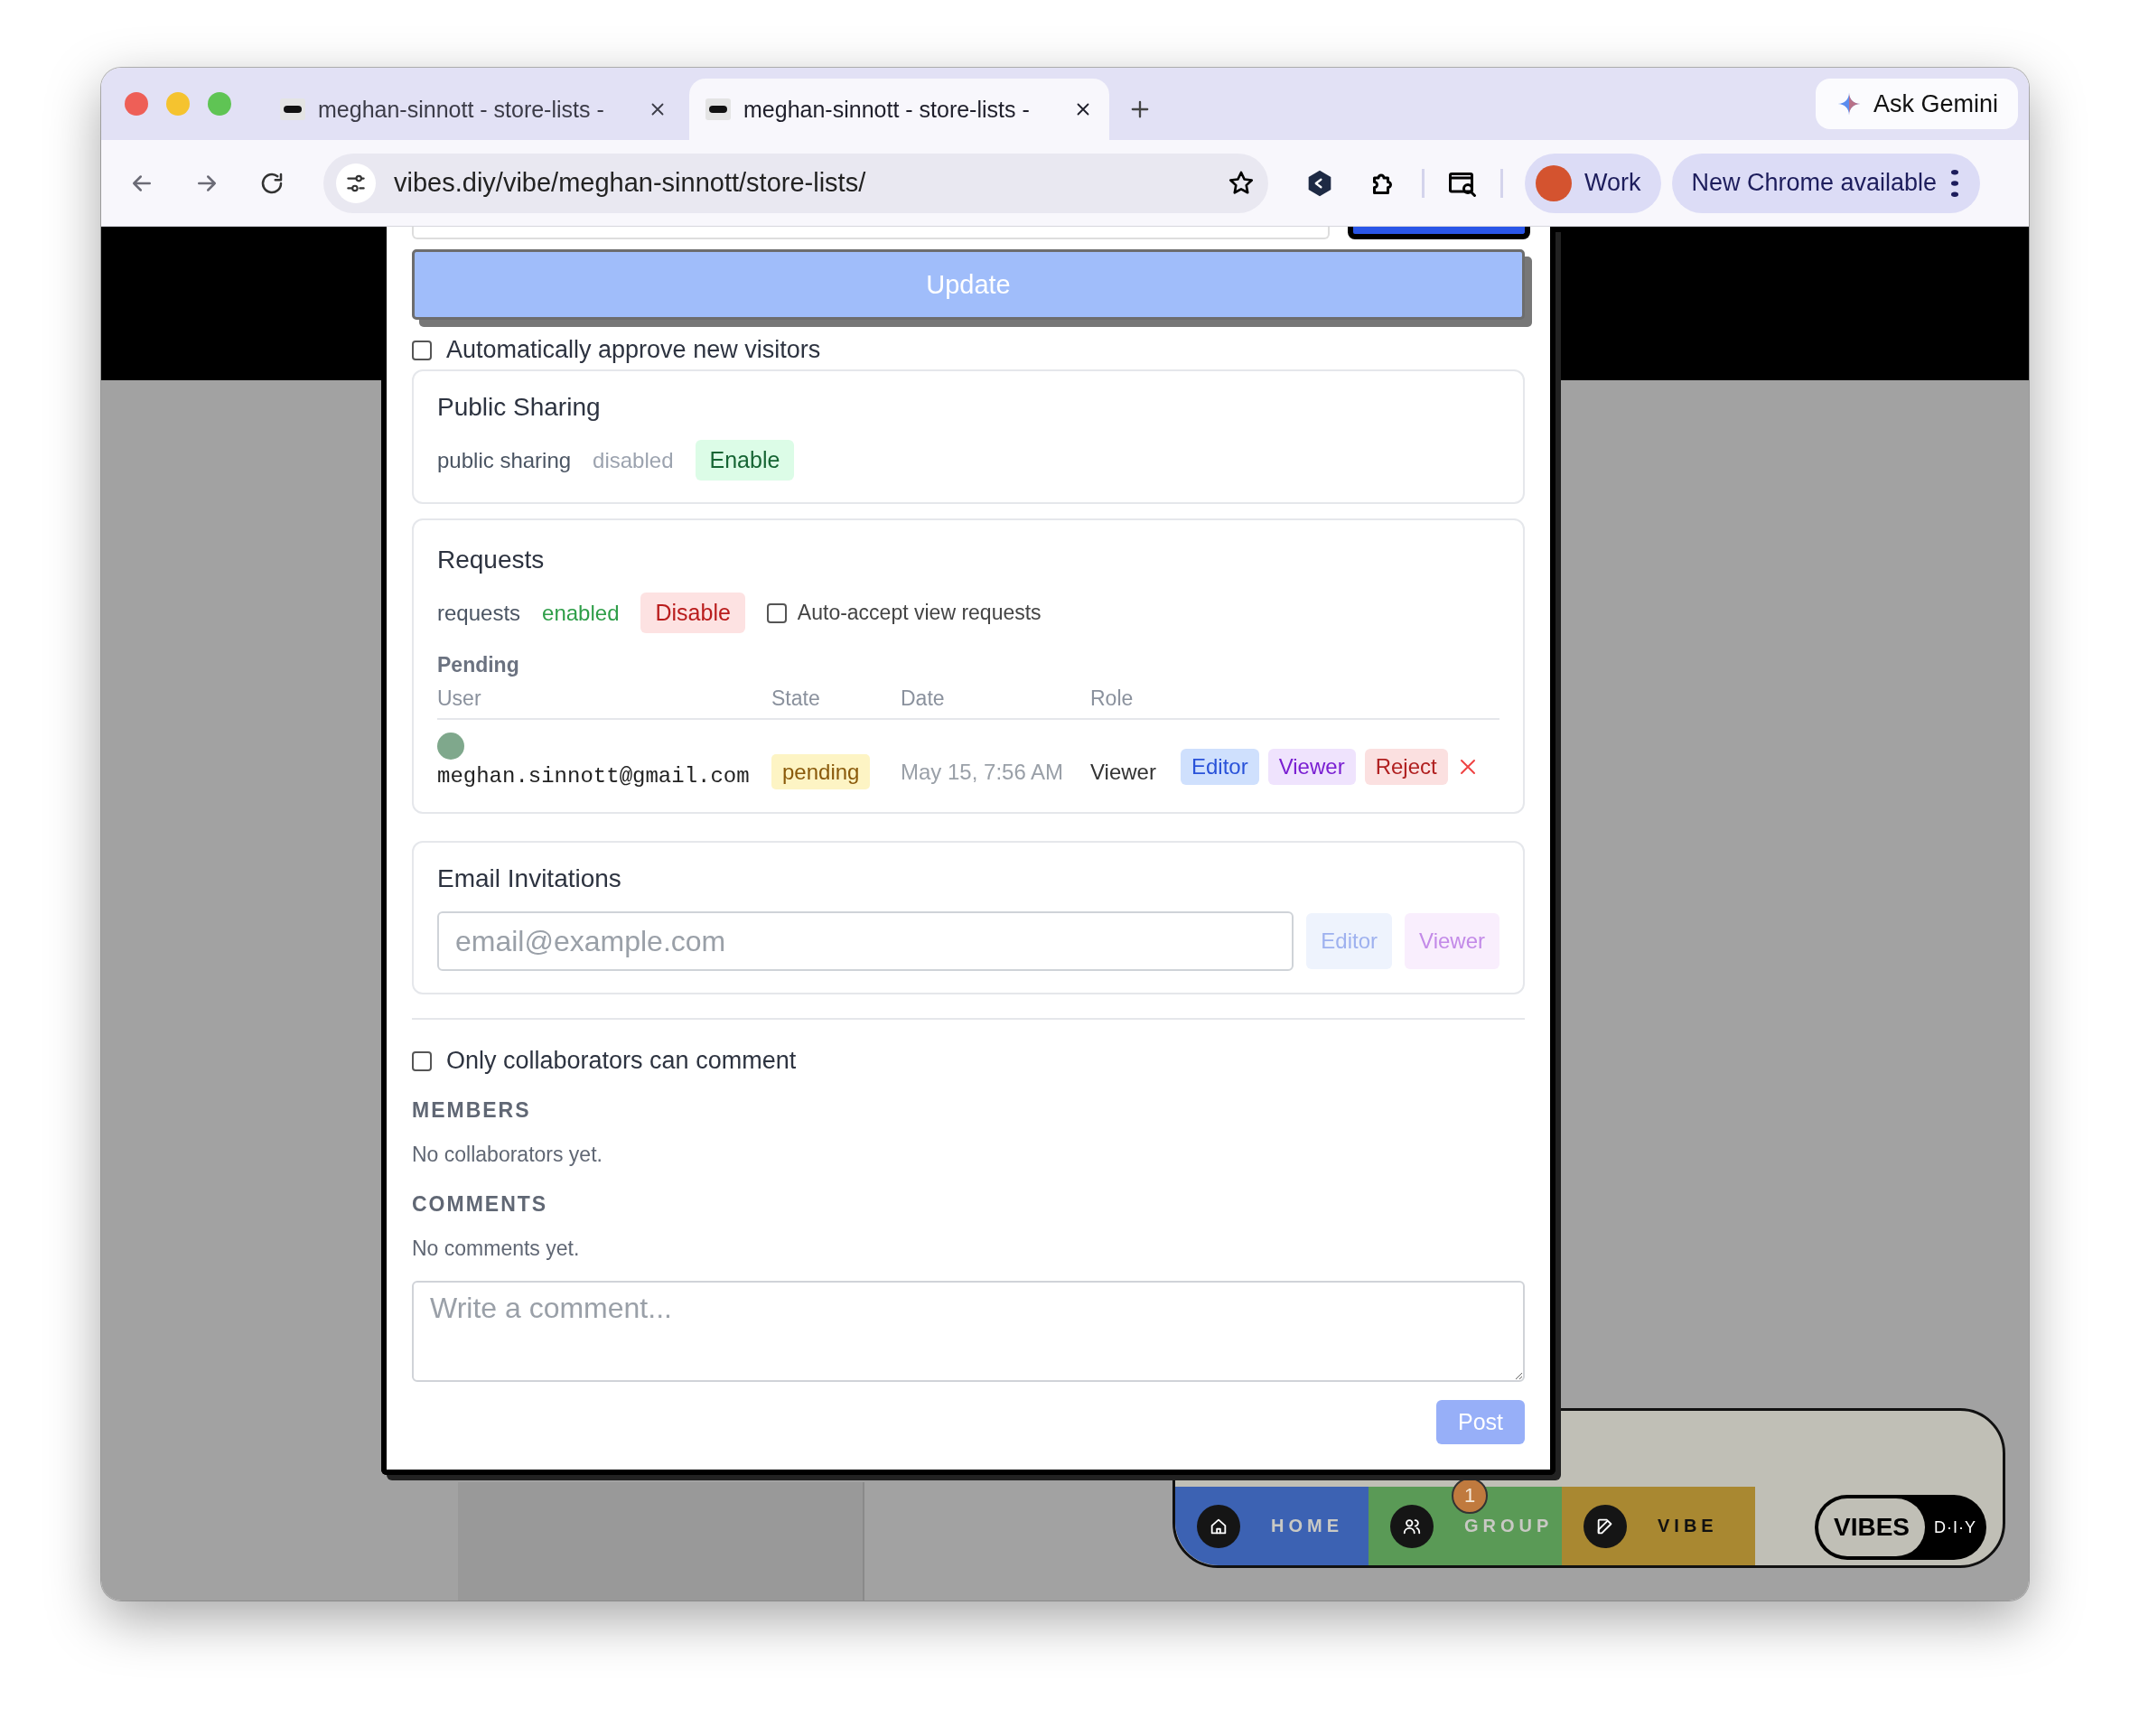 This screenshot has width=2130, height=1736. I want to click on auto-approve-checkbox, so click(422, 350).